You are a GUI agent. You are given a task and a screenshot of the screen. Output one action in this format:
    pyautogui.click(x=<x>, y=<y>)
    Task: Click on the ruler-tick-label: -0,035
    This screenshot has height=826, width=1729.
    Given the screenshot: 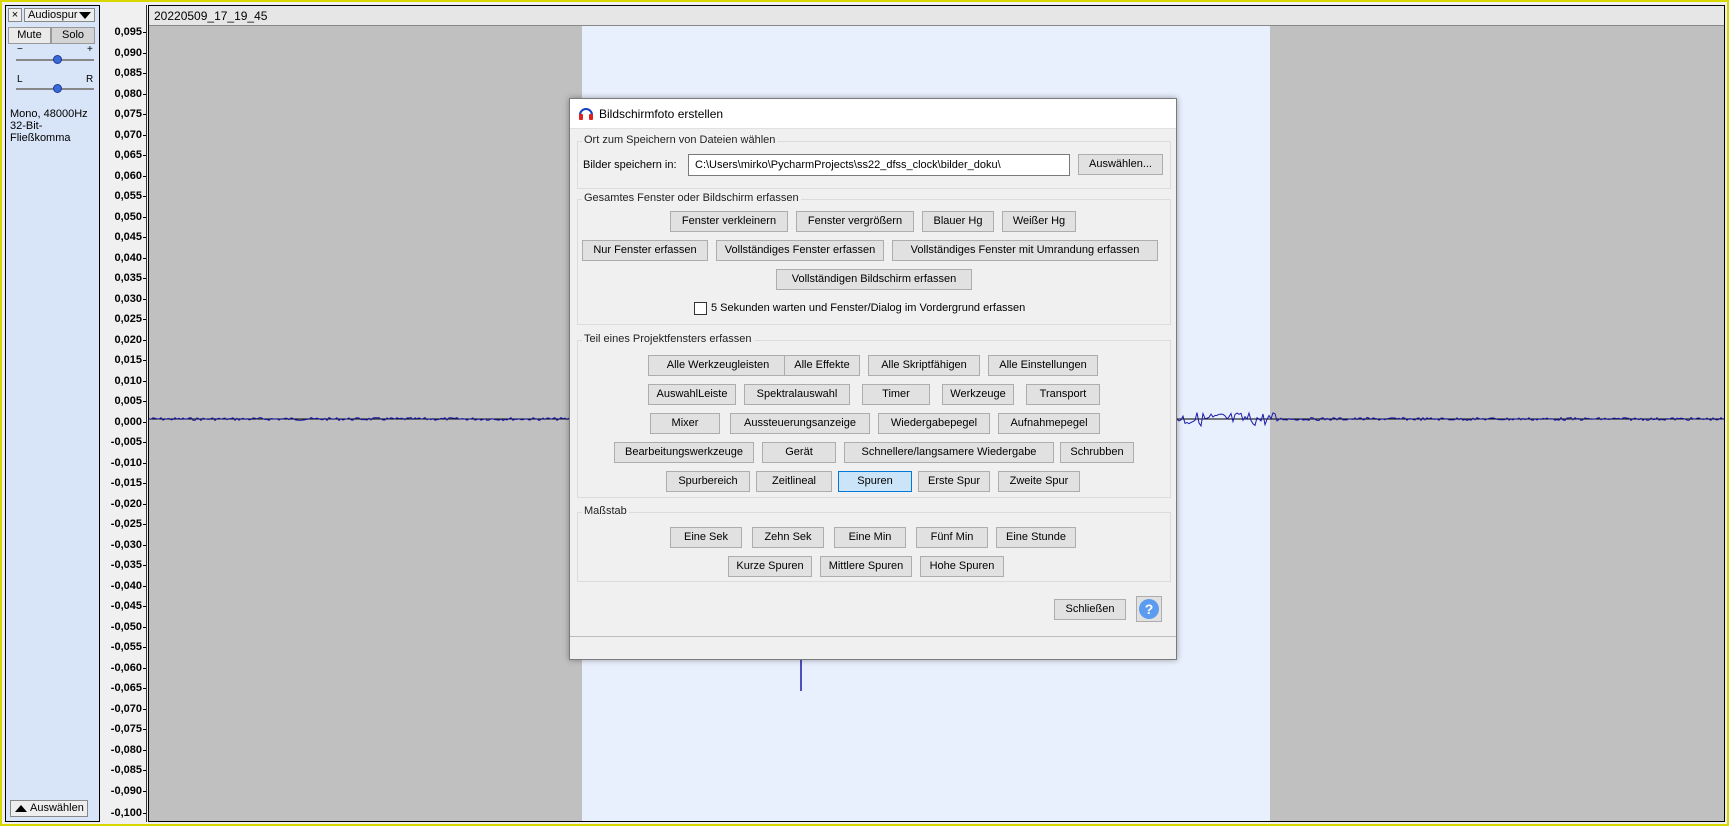 What is the action you would take?
    pyautogui.click(x=126, y=565)
    